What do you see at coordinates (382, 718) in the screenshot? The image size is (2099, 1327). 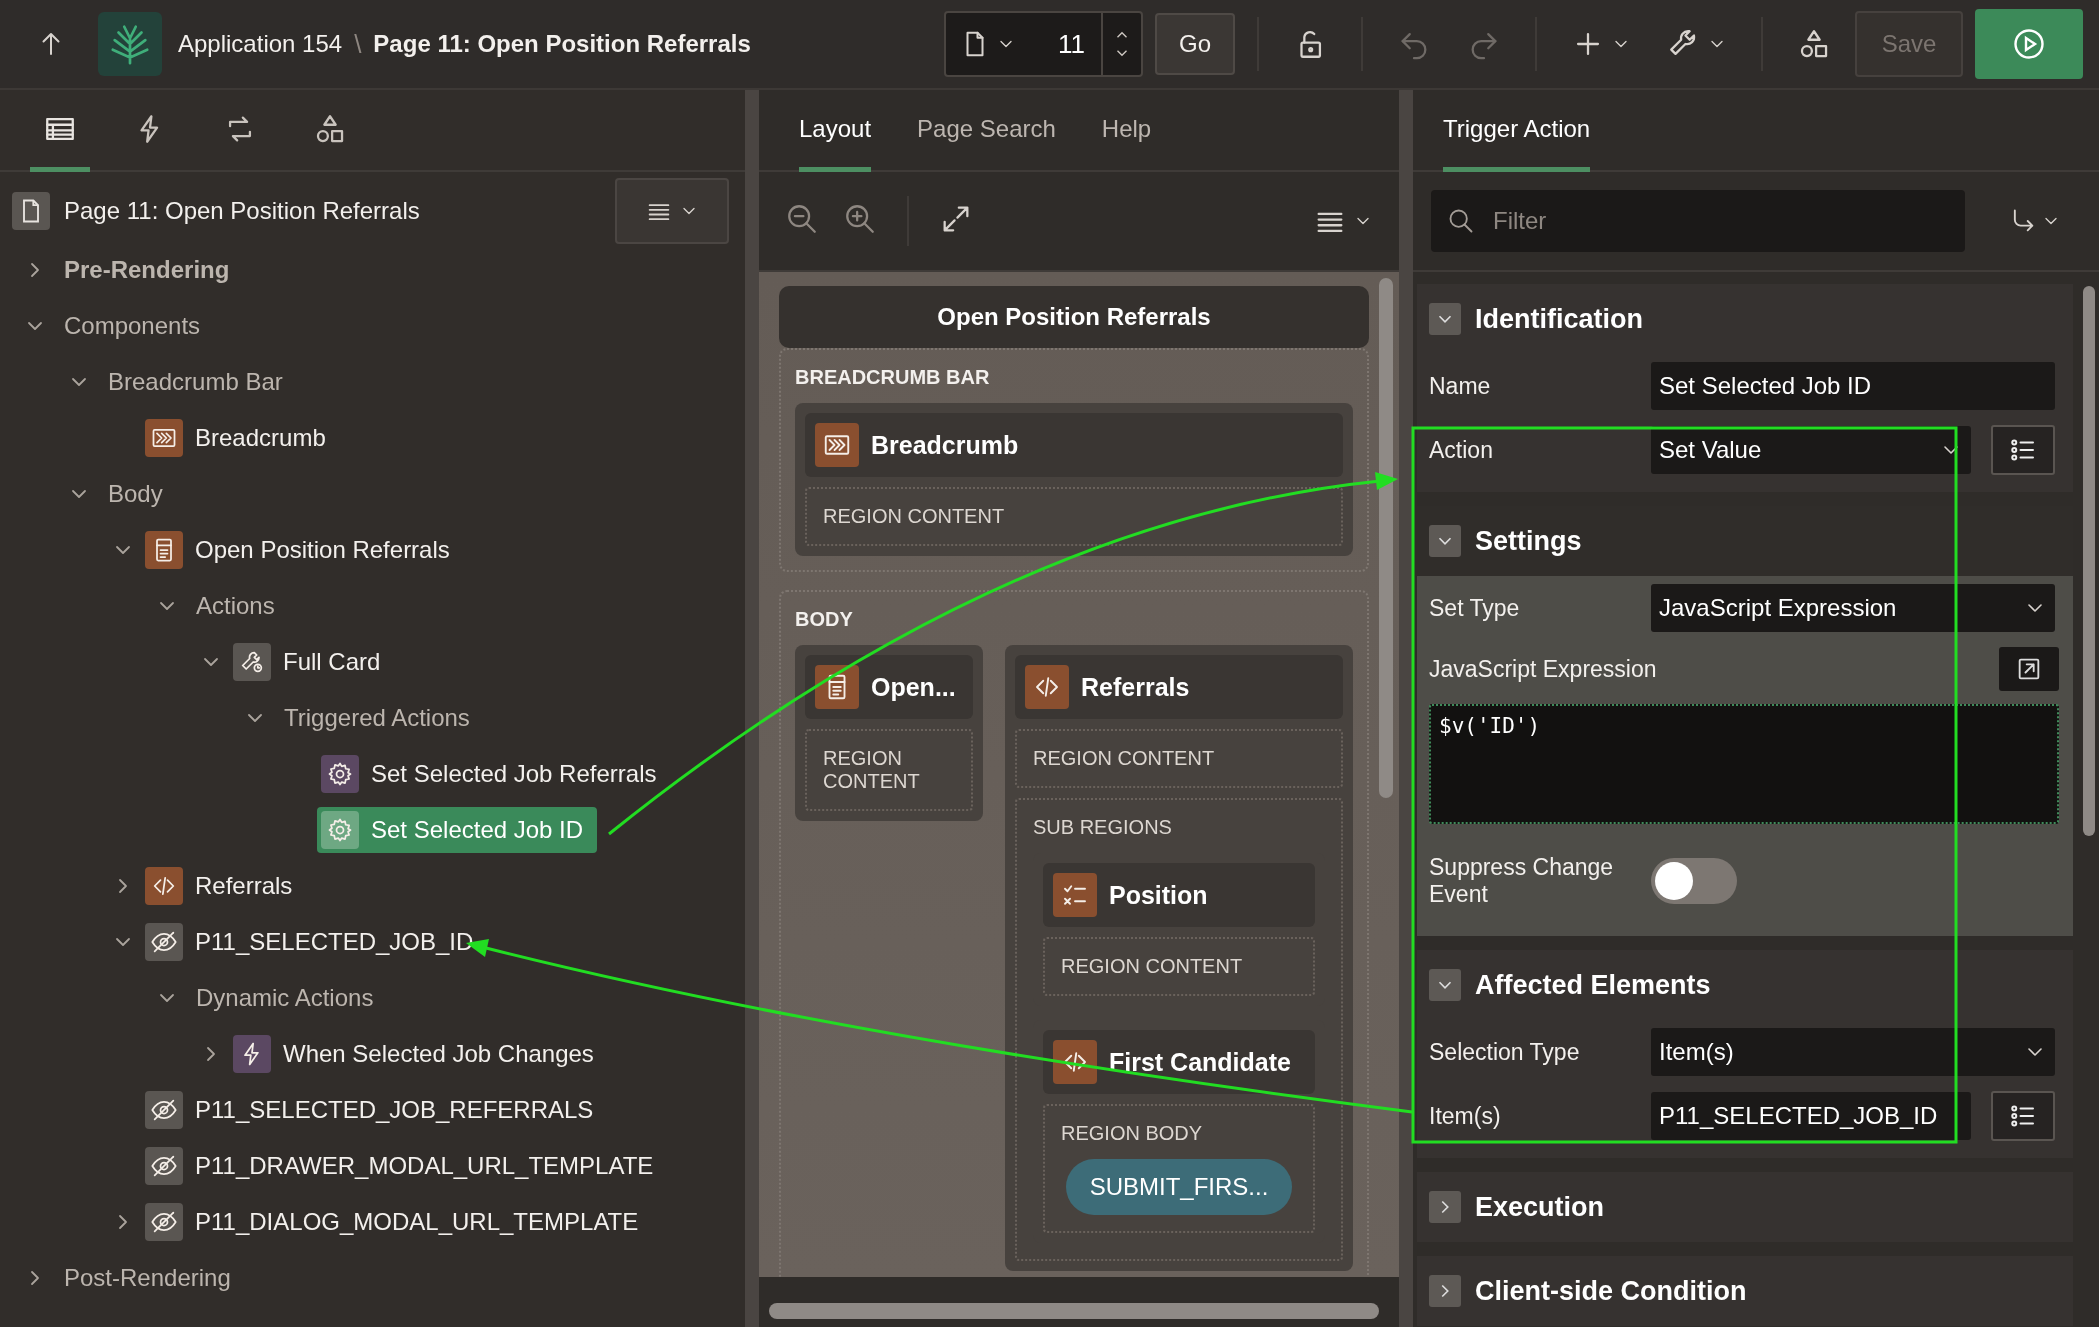 I see `tree-item: Triggered Actions` at bounding box center [382, 718].